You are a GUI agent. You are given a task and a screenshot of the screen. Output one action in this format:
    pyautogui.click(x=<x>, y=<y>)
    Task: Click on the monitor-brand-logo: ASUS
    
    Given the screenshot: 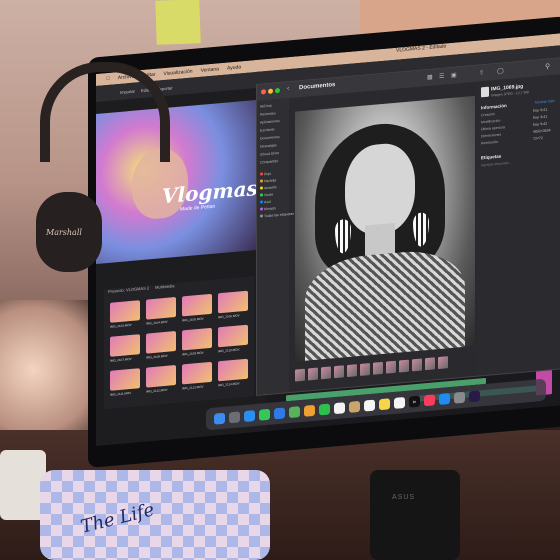 What is the action you would take?
    pyautogui.click(x=404, y=497)
    